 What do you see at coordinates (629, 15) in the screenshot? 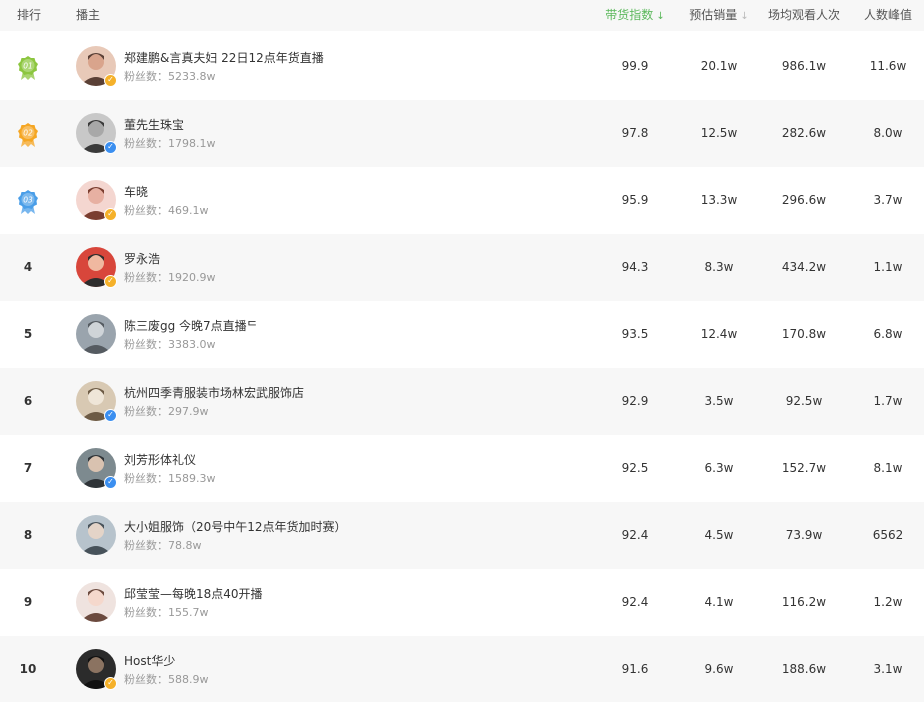
I see `header-index-label: 带货指数` at bounding box center [629, 15].